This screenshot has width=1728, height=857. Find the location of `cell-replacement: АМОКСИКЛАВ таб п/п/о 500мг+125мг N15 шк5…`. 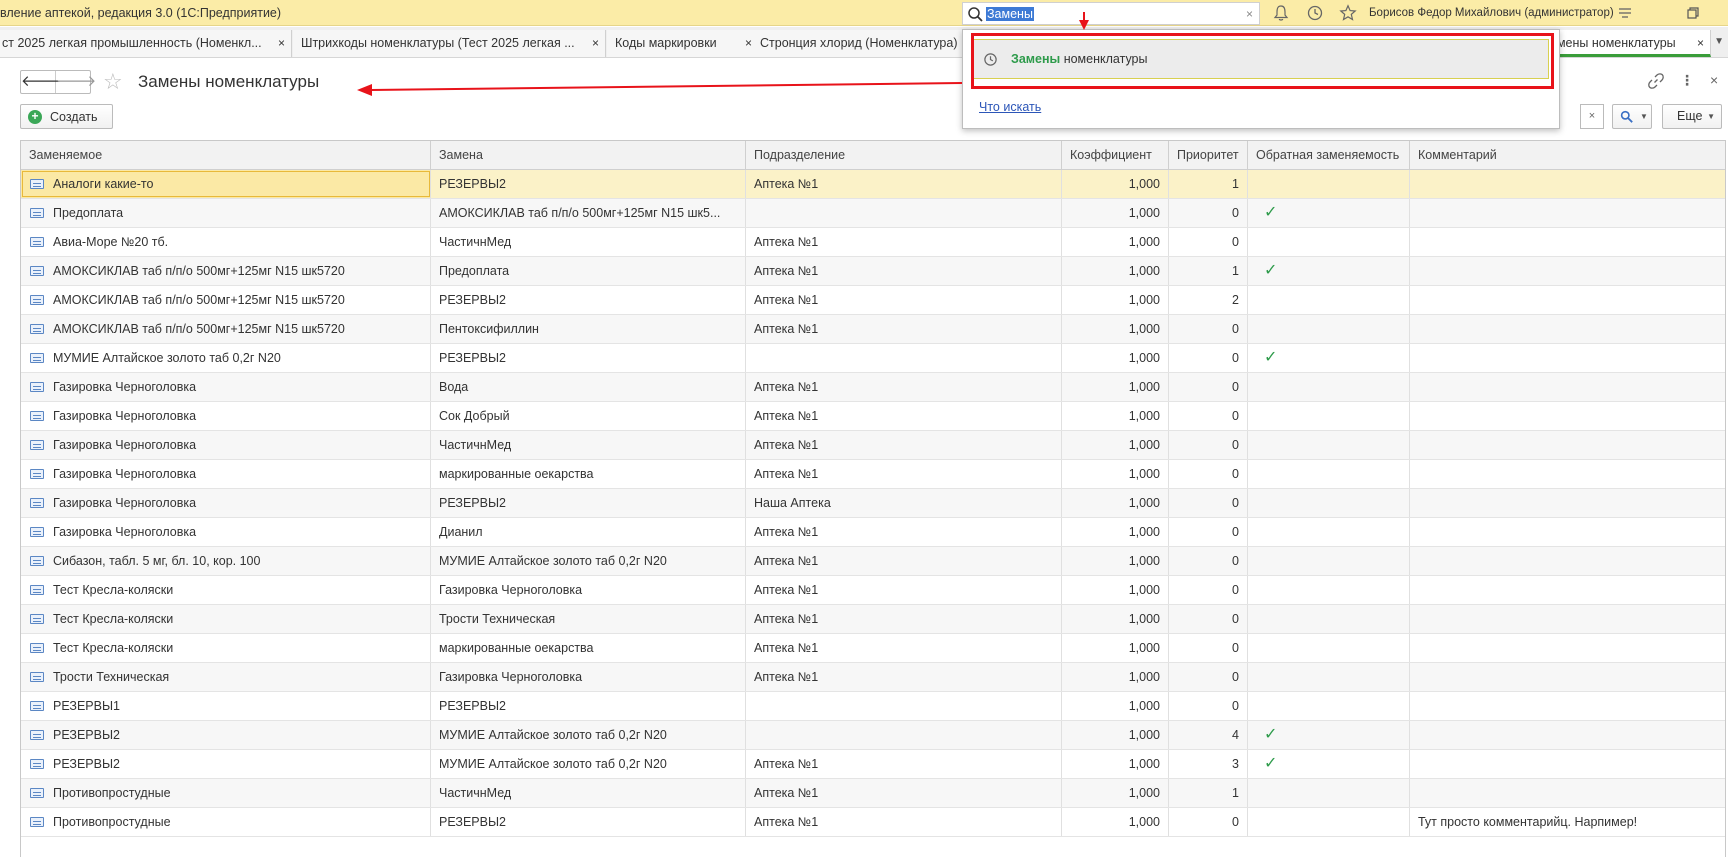

cell-replacement: АМОКСИКЛАВ таб п/п/о 500мг+125мг N15 шк5… is located at coordinates (588, 213).